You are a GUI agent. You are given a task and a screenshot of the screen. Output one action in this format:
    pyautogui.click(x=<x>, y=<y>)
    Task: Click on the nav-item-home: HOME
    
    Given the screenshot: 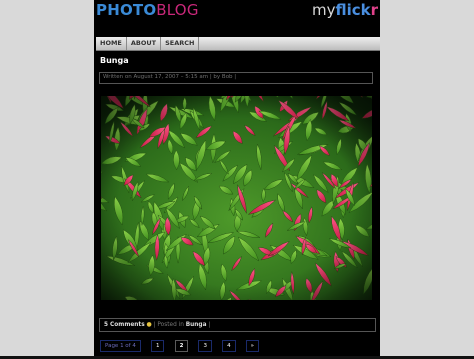 What is the action you would take?
    pyautogui.click(x=111, y=43)
    